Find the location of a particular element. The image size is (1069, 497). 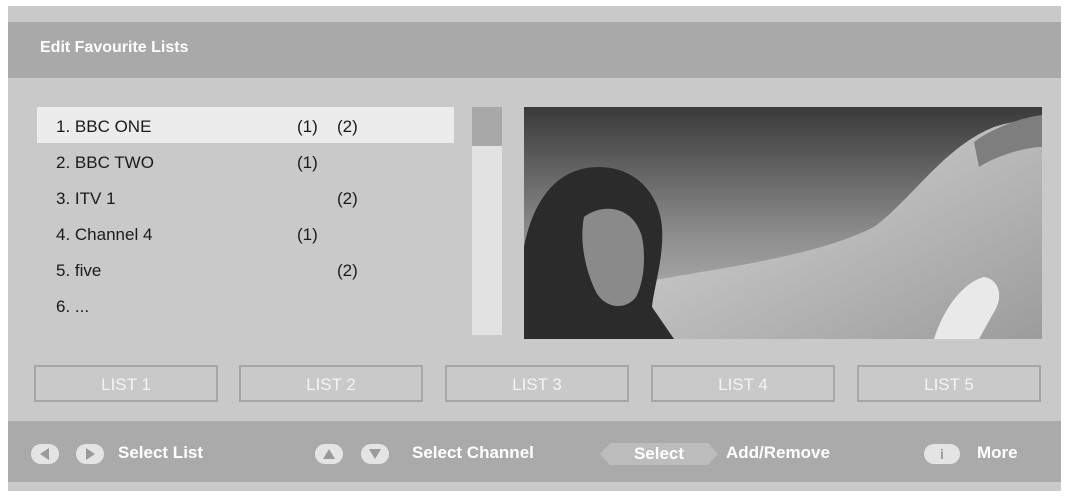

channel-row-2: 2. BBC TWO (1) is located at coordinates (245, 161).